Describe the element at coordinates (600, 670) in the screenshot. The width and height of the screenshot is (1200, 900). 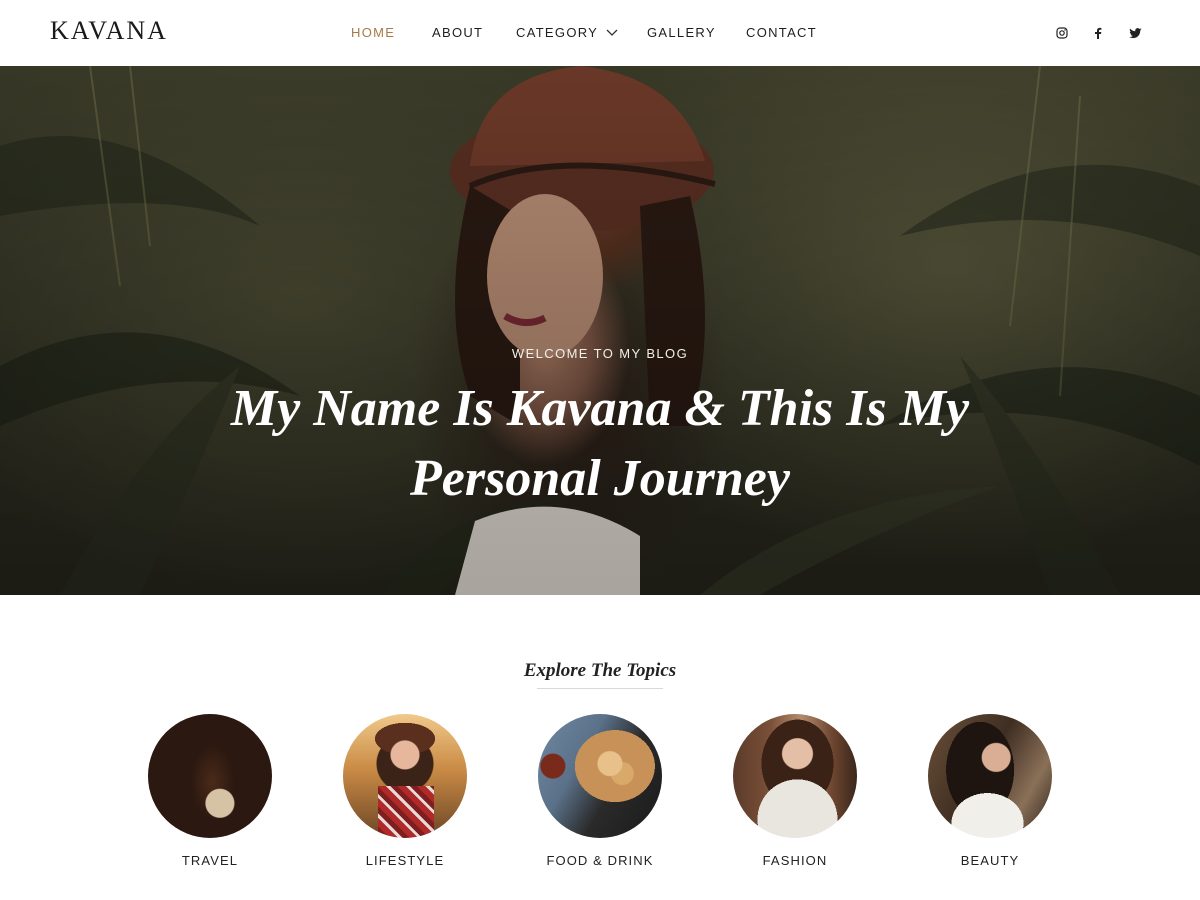
I see `topics-heading: Explore The Topics` at that location.